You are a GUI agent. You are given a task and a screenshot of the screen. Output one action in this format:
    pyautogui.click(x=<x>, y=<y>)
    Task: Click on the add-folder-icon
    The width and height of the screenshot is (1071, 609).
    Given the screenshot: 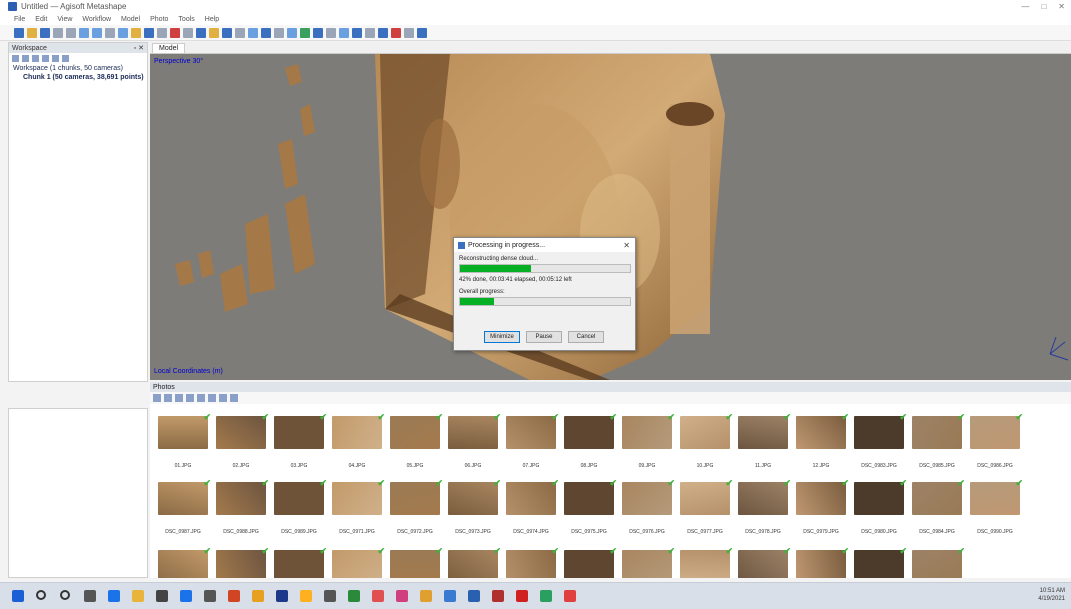 What is the action you would take?
    pyautogui.click(x=35, y=58)
    